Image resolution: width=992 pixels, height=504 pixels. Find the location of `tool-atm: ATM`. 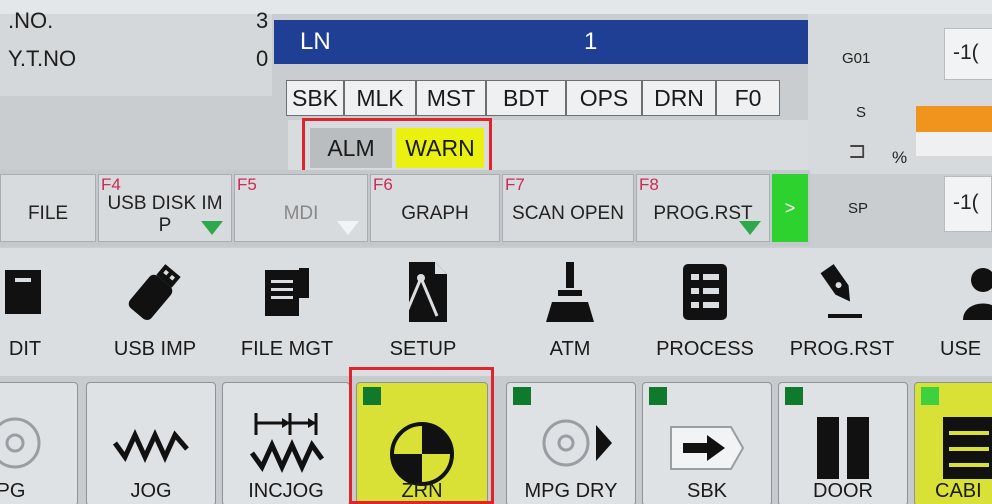

tool-atm: ATM is located at coordinates (570, 312).